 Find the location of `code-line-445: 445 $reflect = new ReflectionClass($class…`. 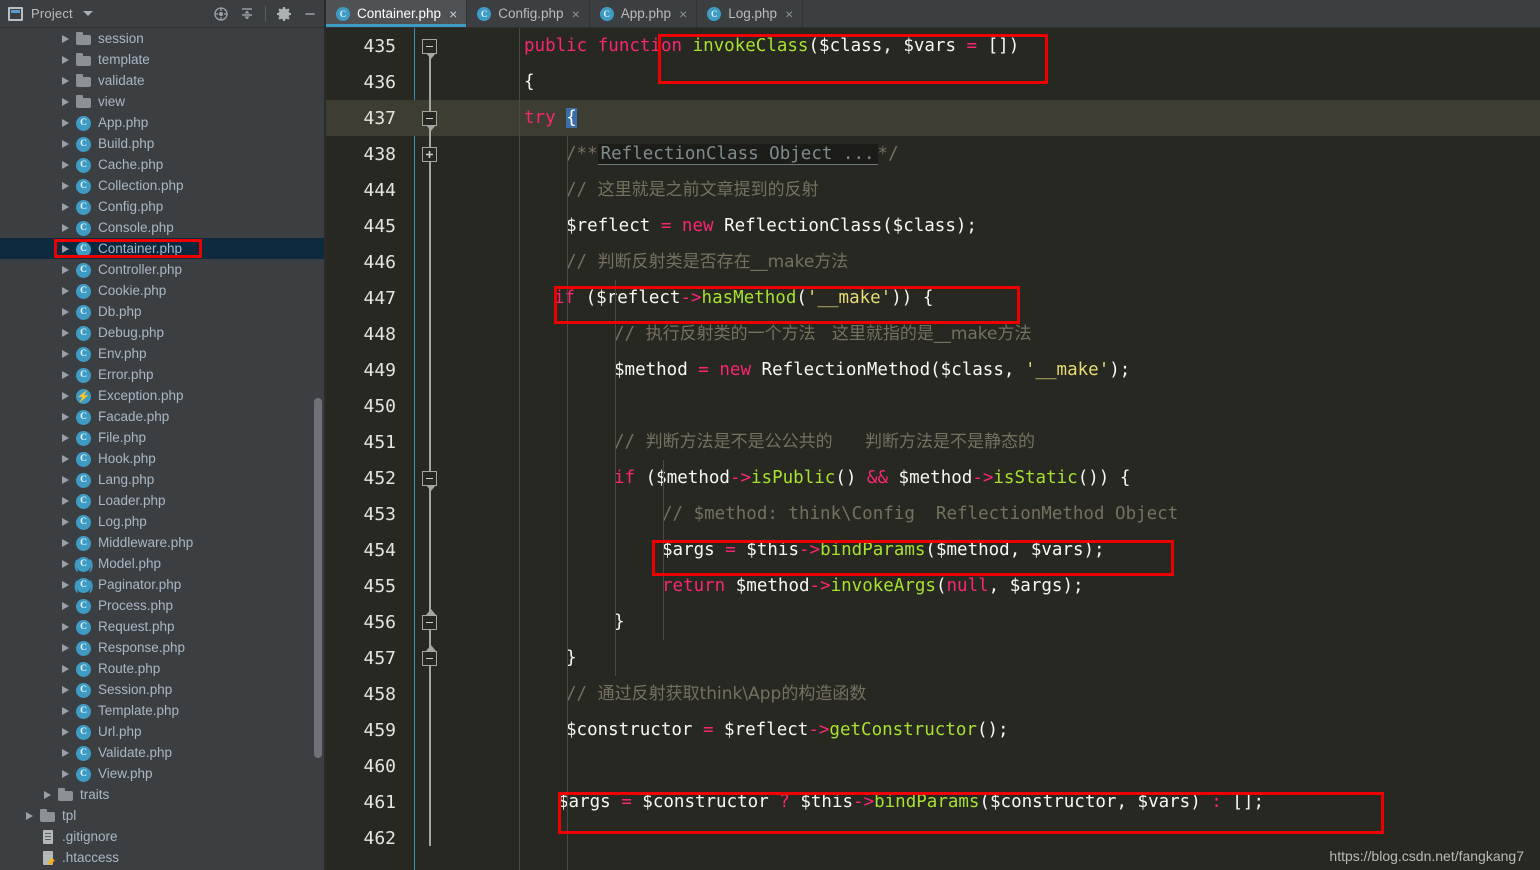

code-line-445: 445 $reflect = new ReflectionClass($class… is located at coordinates (933, 226).